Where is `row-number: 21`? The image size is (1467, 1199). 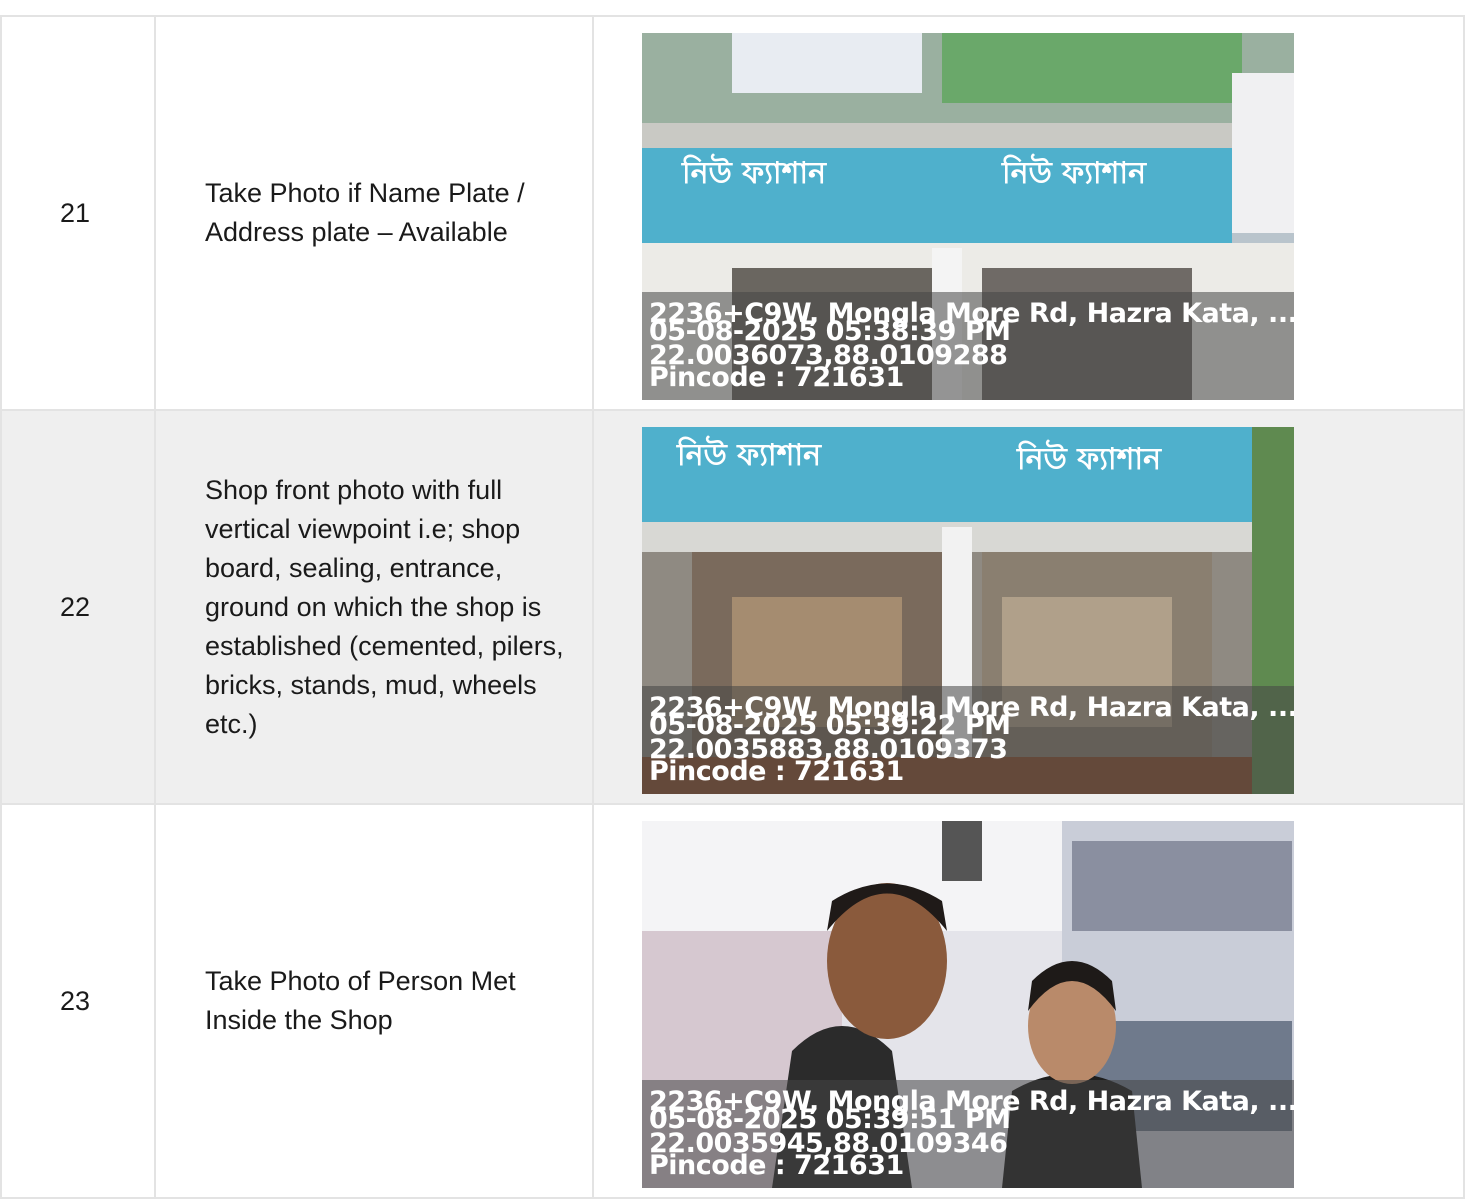
row-number: 21 is located at coordinates (78, 213).